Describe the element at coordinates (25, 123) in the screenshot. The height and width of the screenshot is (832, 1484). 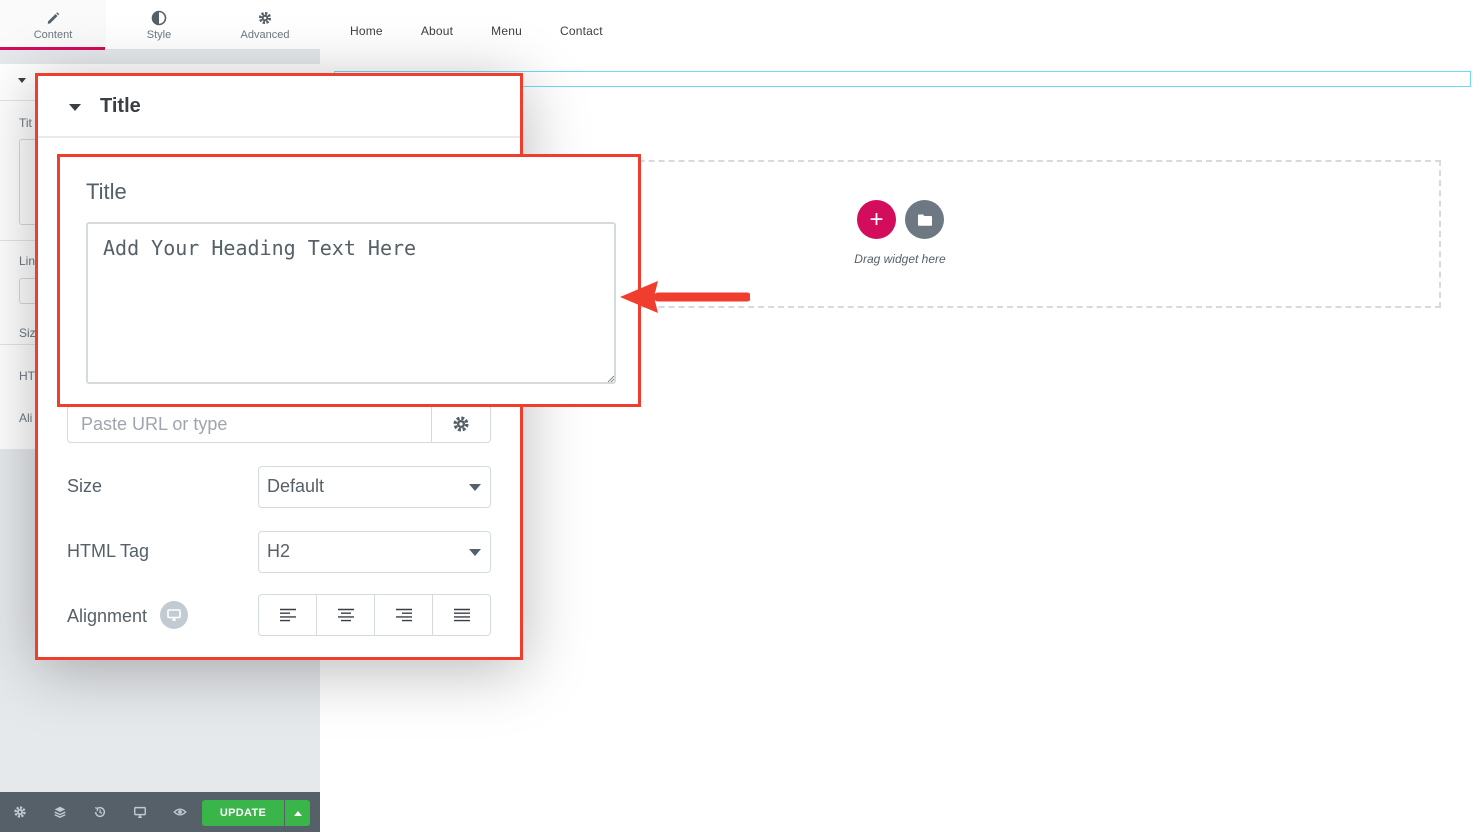
I see `behind-label-title: Tit` at that location.